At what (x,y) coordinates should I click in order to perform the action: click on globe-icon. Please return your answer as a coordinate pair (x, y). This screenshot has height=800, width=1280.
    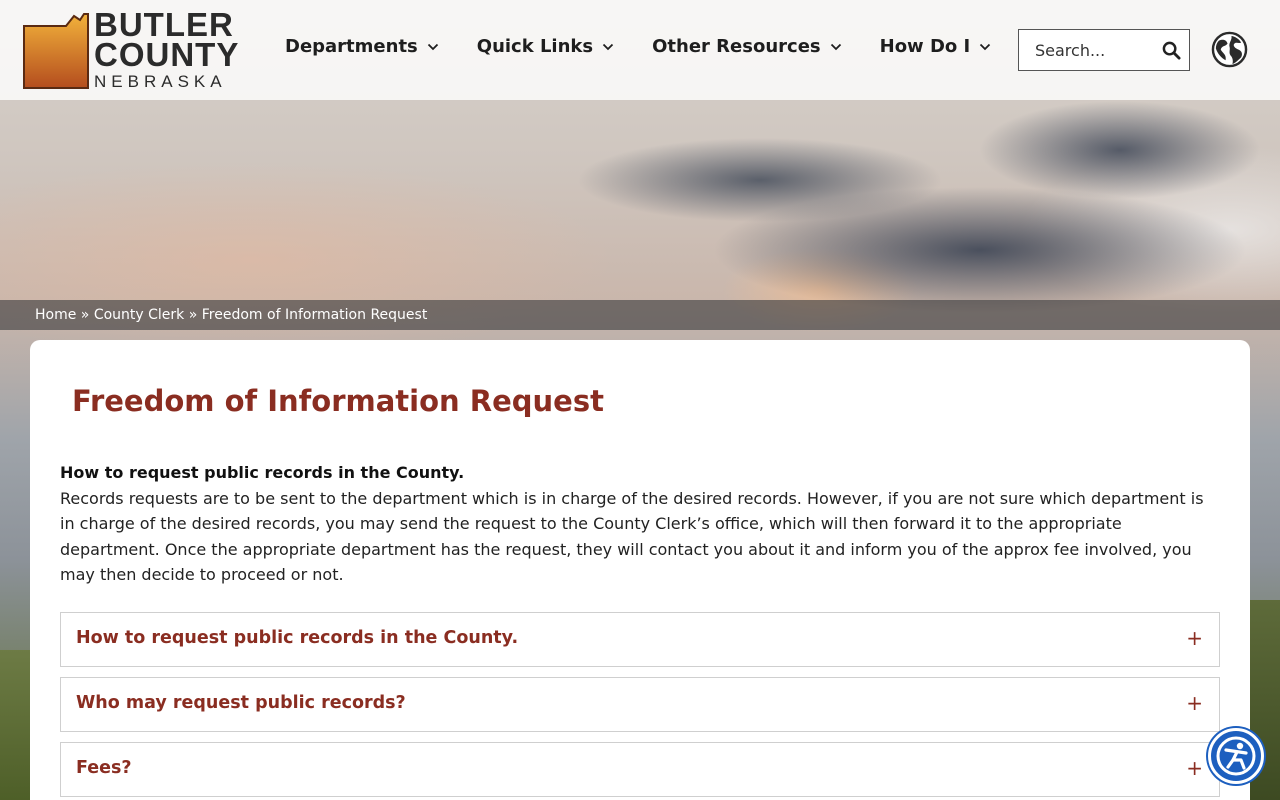
    Looking at the image, I should click on (1229, 49).